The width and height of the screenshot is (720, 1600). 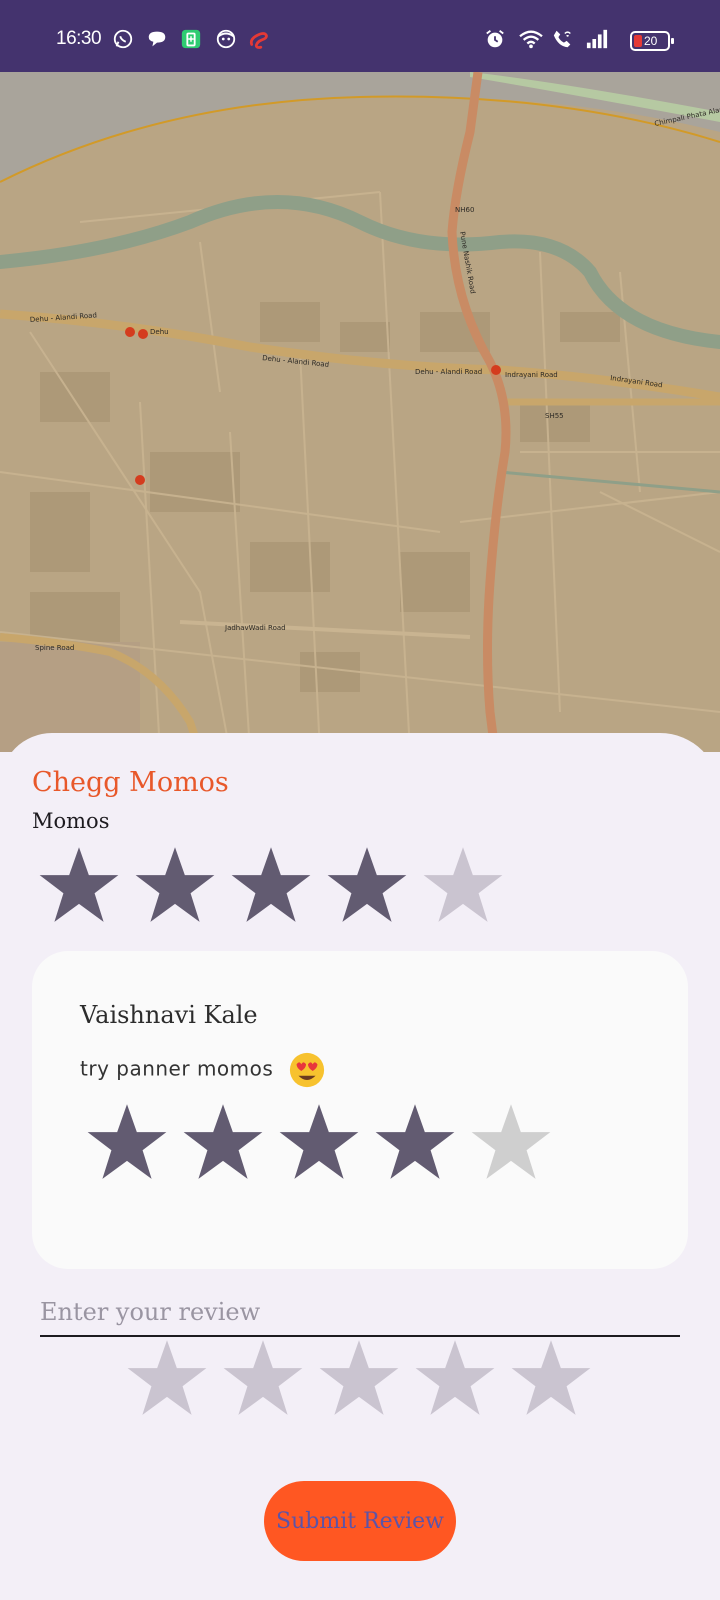 I want to click on reviewer-name: Vaishnavi Kale, so click(x=169, y=1015).